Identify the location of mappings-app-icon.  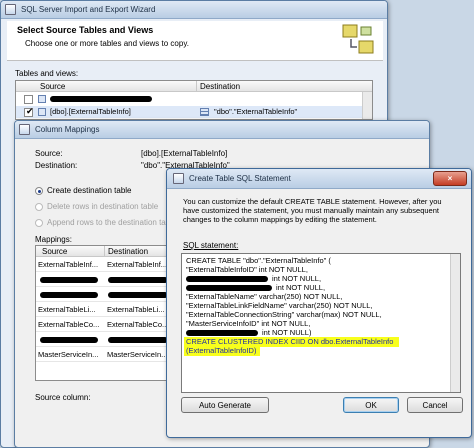
(24, 129).